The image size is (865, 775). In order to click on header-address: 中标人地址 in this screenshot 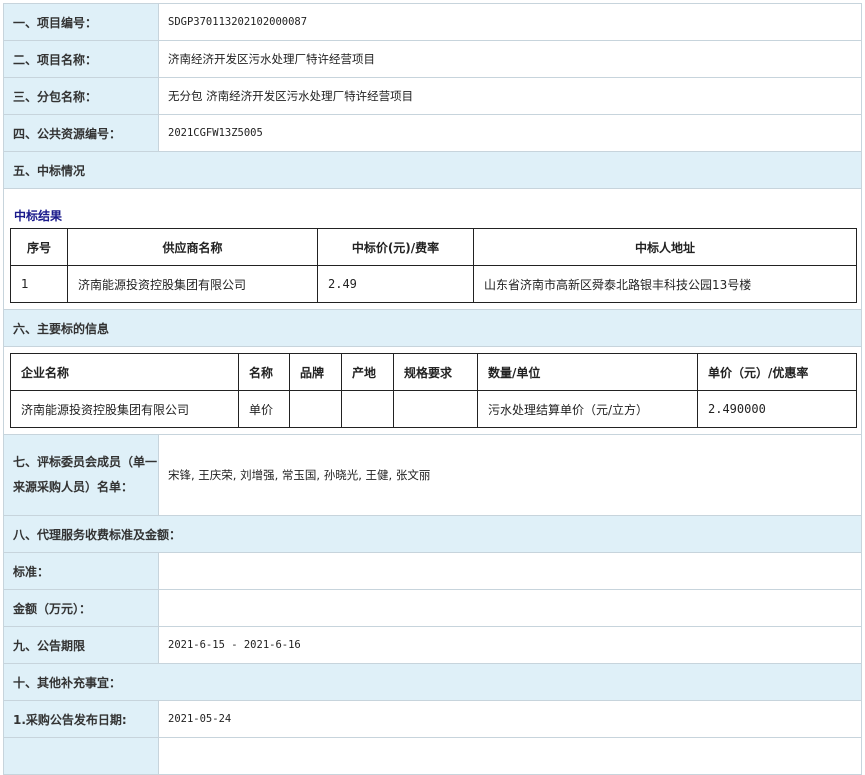, I will do `click(665, 247)`.